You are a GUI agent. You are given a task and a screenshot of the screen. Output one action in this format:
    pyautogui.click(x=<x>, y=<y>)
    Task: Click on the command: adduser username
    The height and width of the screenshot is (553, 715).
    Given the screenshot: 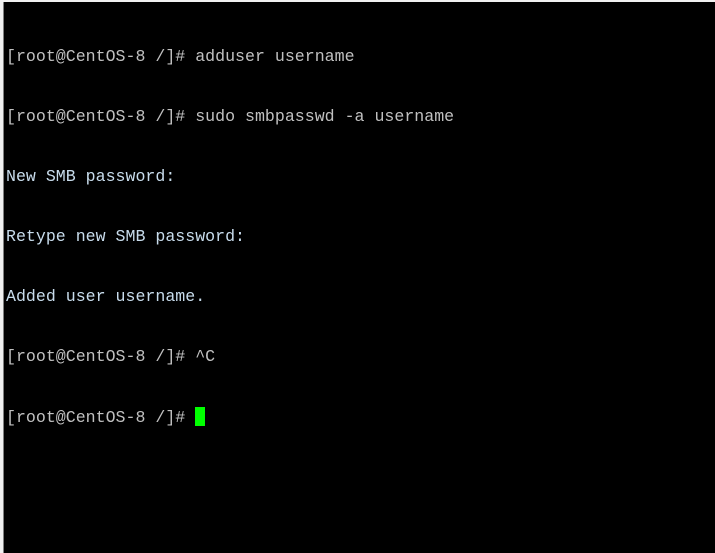 What is the action you would take?
    pyautogui.click(x=275, y=56)
    